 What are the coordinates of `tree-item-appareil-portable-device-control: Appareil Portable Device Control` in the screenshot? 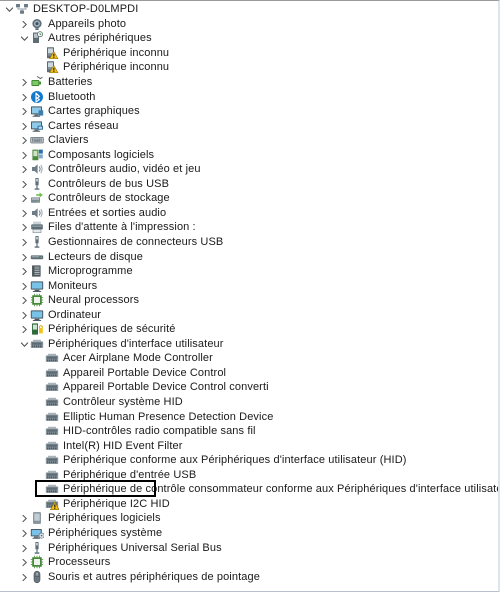 It's located at (248, 373).